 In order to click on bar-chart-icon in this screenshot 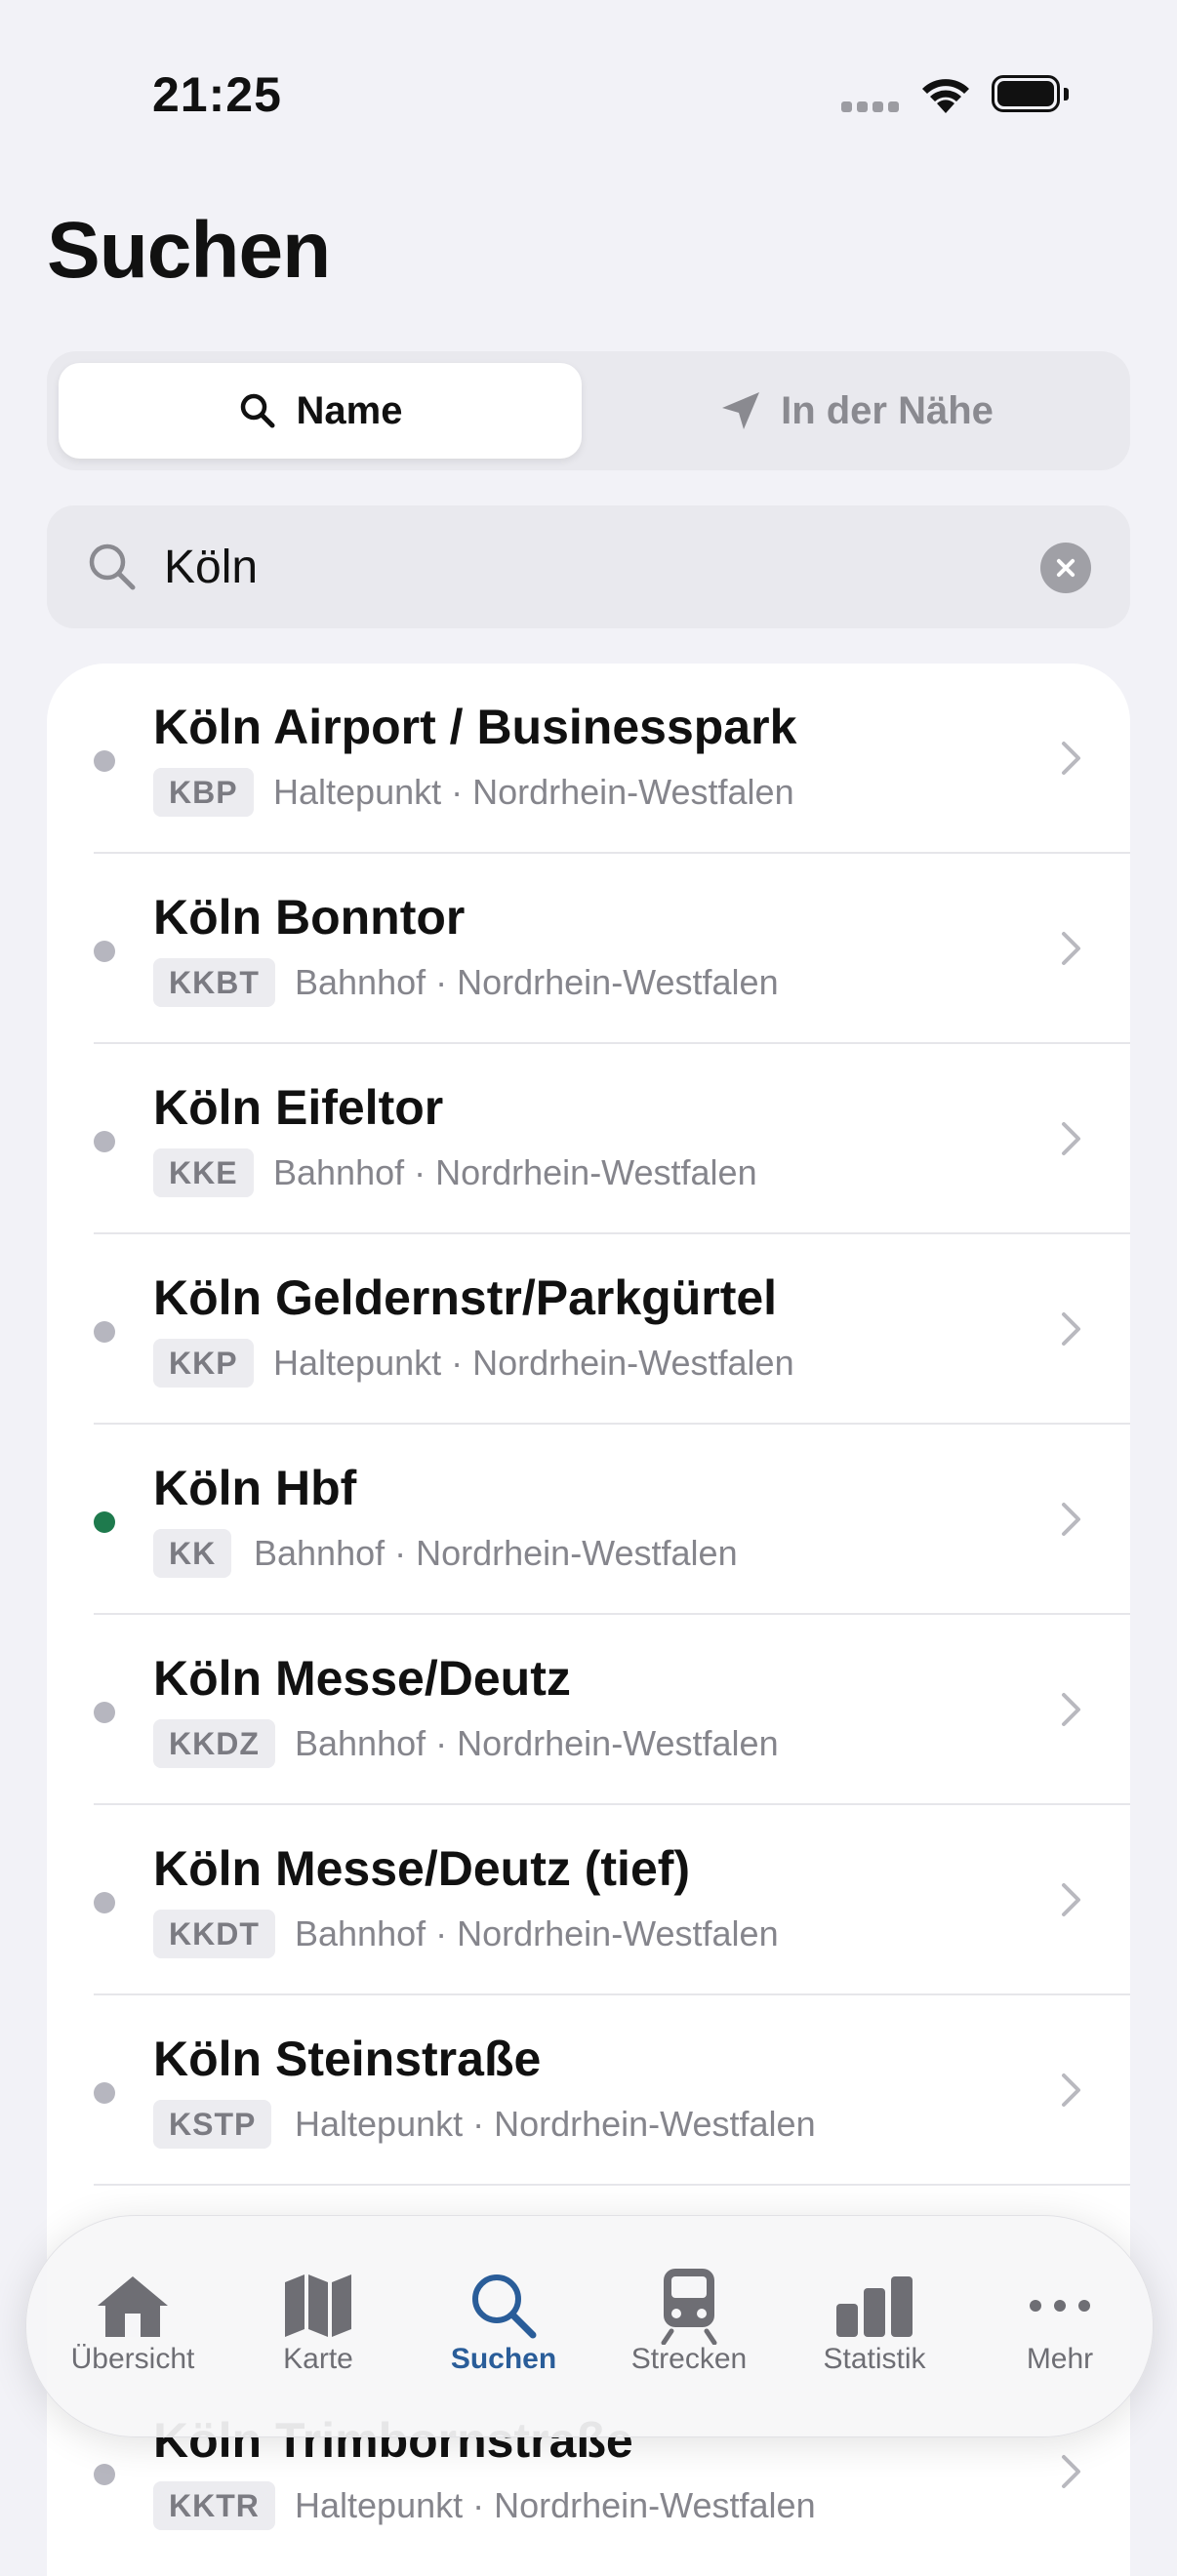, I will do `click(874, 2306)`.